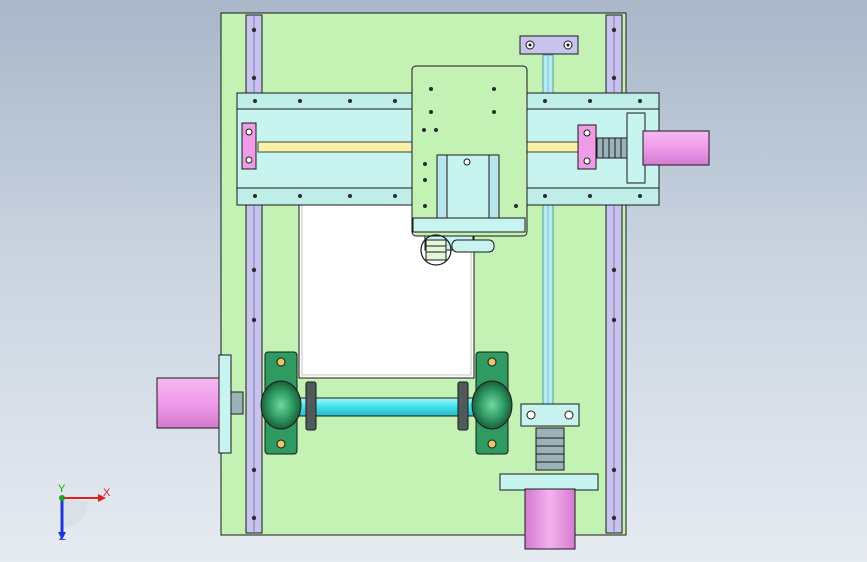  What do you see at coordinates (62, 489) in the screenshot?
I see `axis-label-y: Y` at bounding box center [62, 489].